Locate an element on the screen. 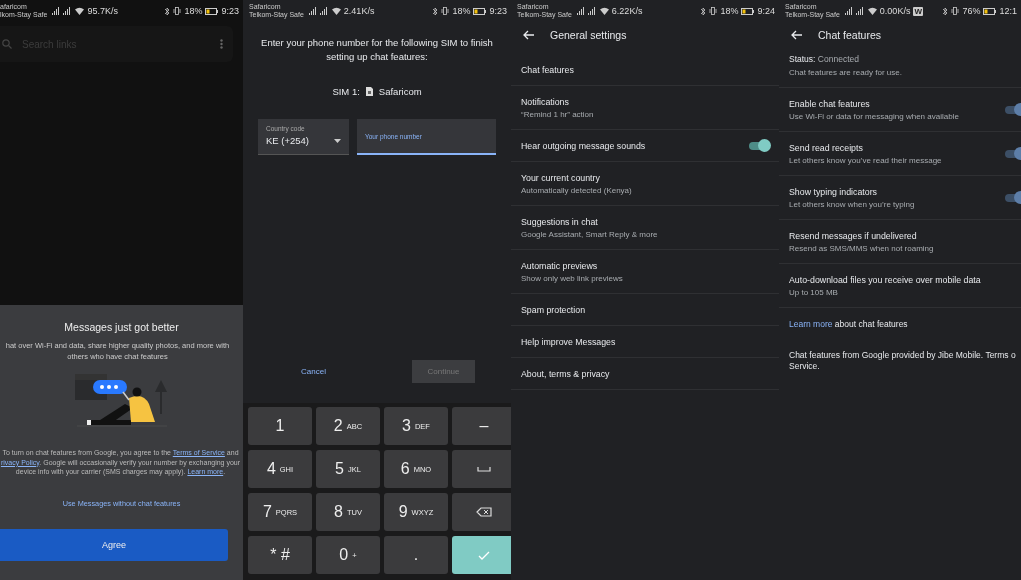 The width and height of the screenshot is (1021, 580). notification-badge: W is located at coordinates (918, 11).